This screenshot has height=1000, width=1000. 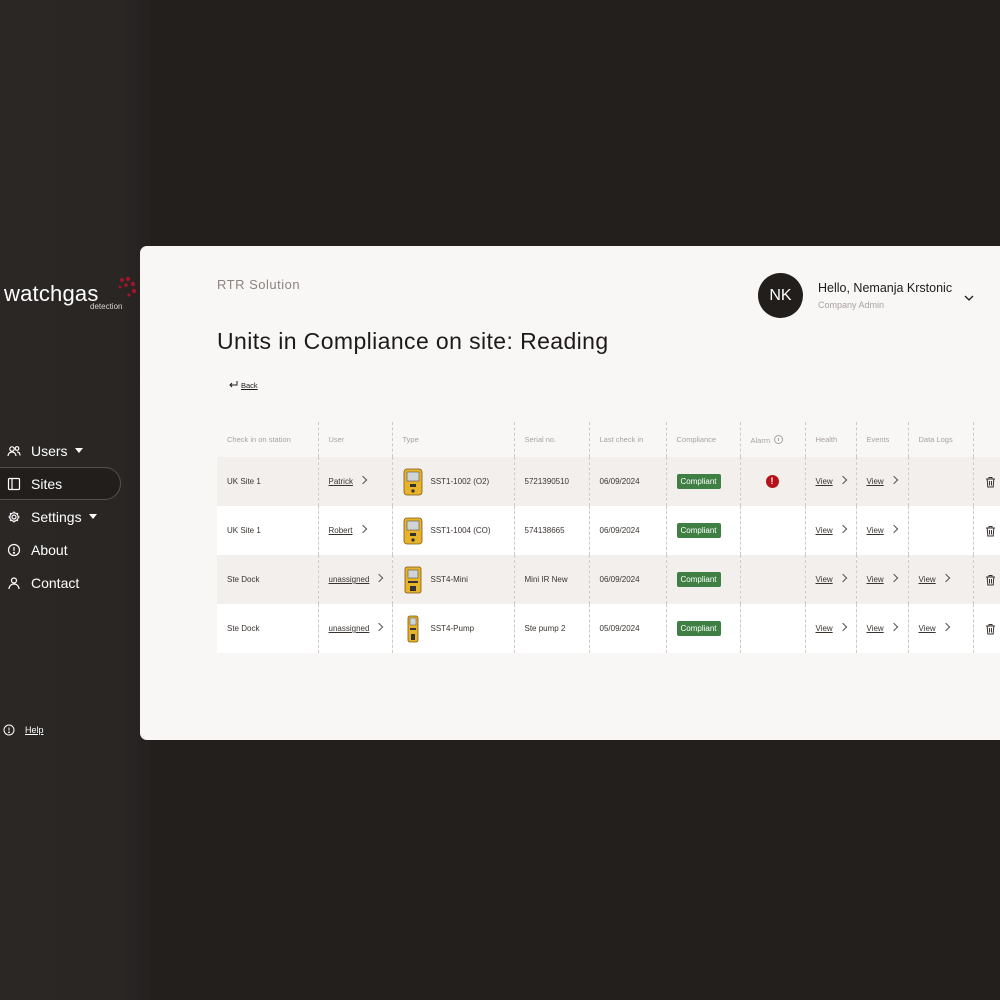 I want to click on compliance-badge: Compliant, so click(x=698, y=481).